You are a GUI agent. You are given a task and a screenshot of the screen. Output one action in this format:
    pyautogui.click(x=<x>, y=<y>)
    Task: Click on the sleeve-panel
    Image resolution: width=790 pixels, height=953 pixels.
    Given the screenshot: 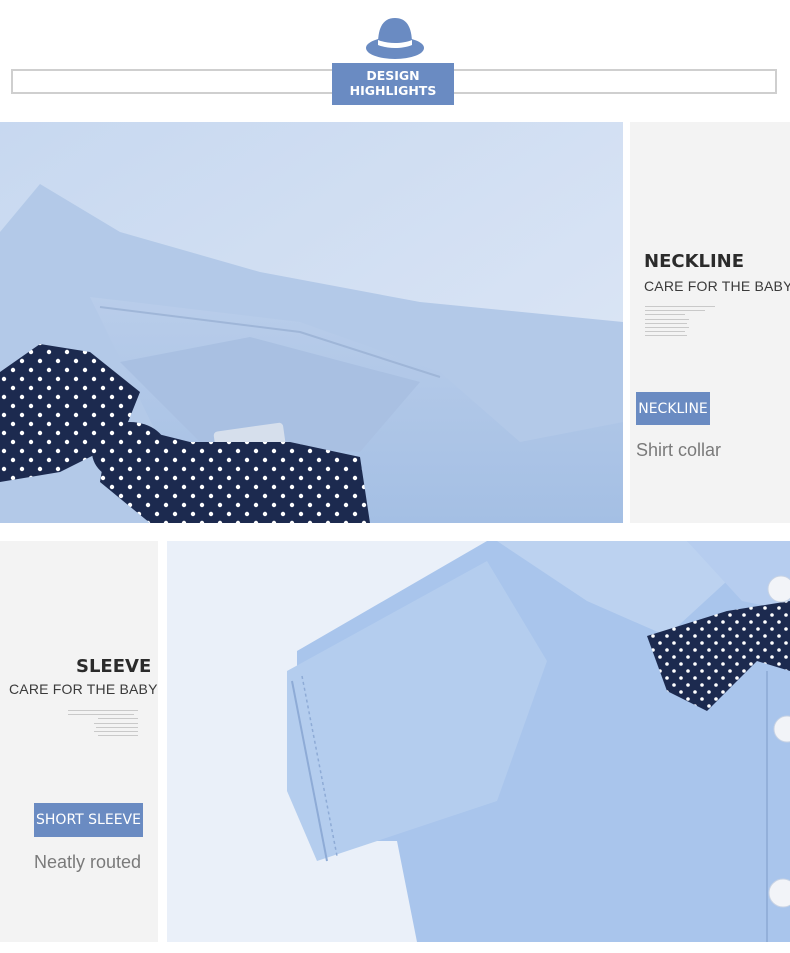 What is the action you would take?
    pyautogui.click(x=79, y=741)
    